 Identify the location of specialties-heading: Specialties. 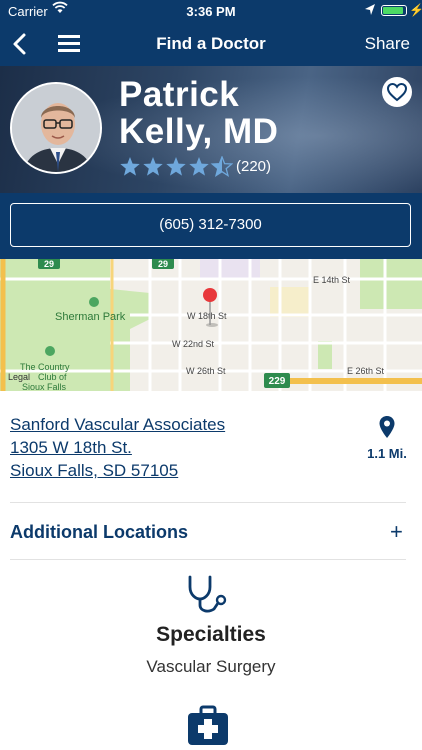
(211, 634).